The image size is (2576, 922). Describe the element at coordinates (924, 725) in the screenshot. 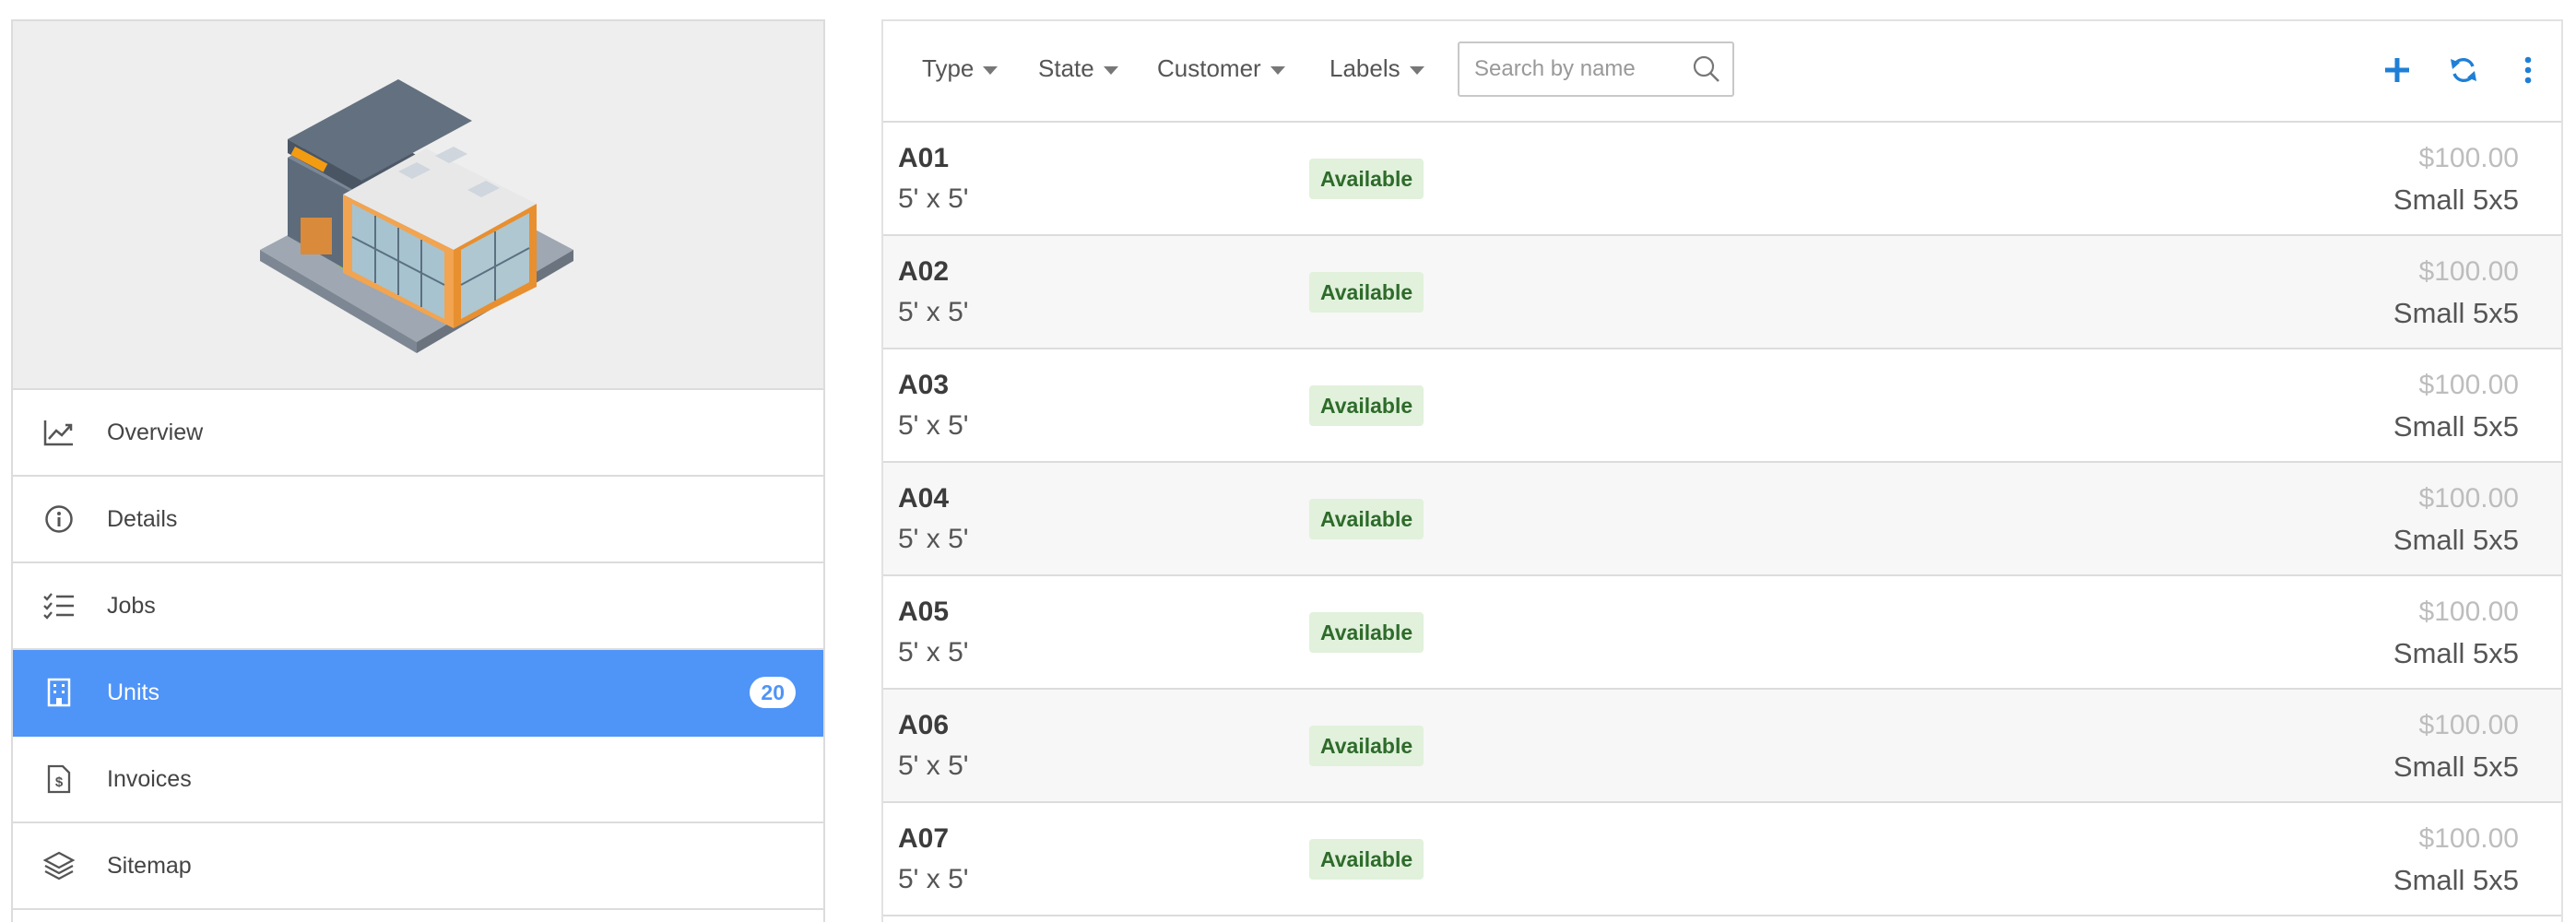

I see `unit-name: A06` at that location.